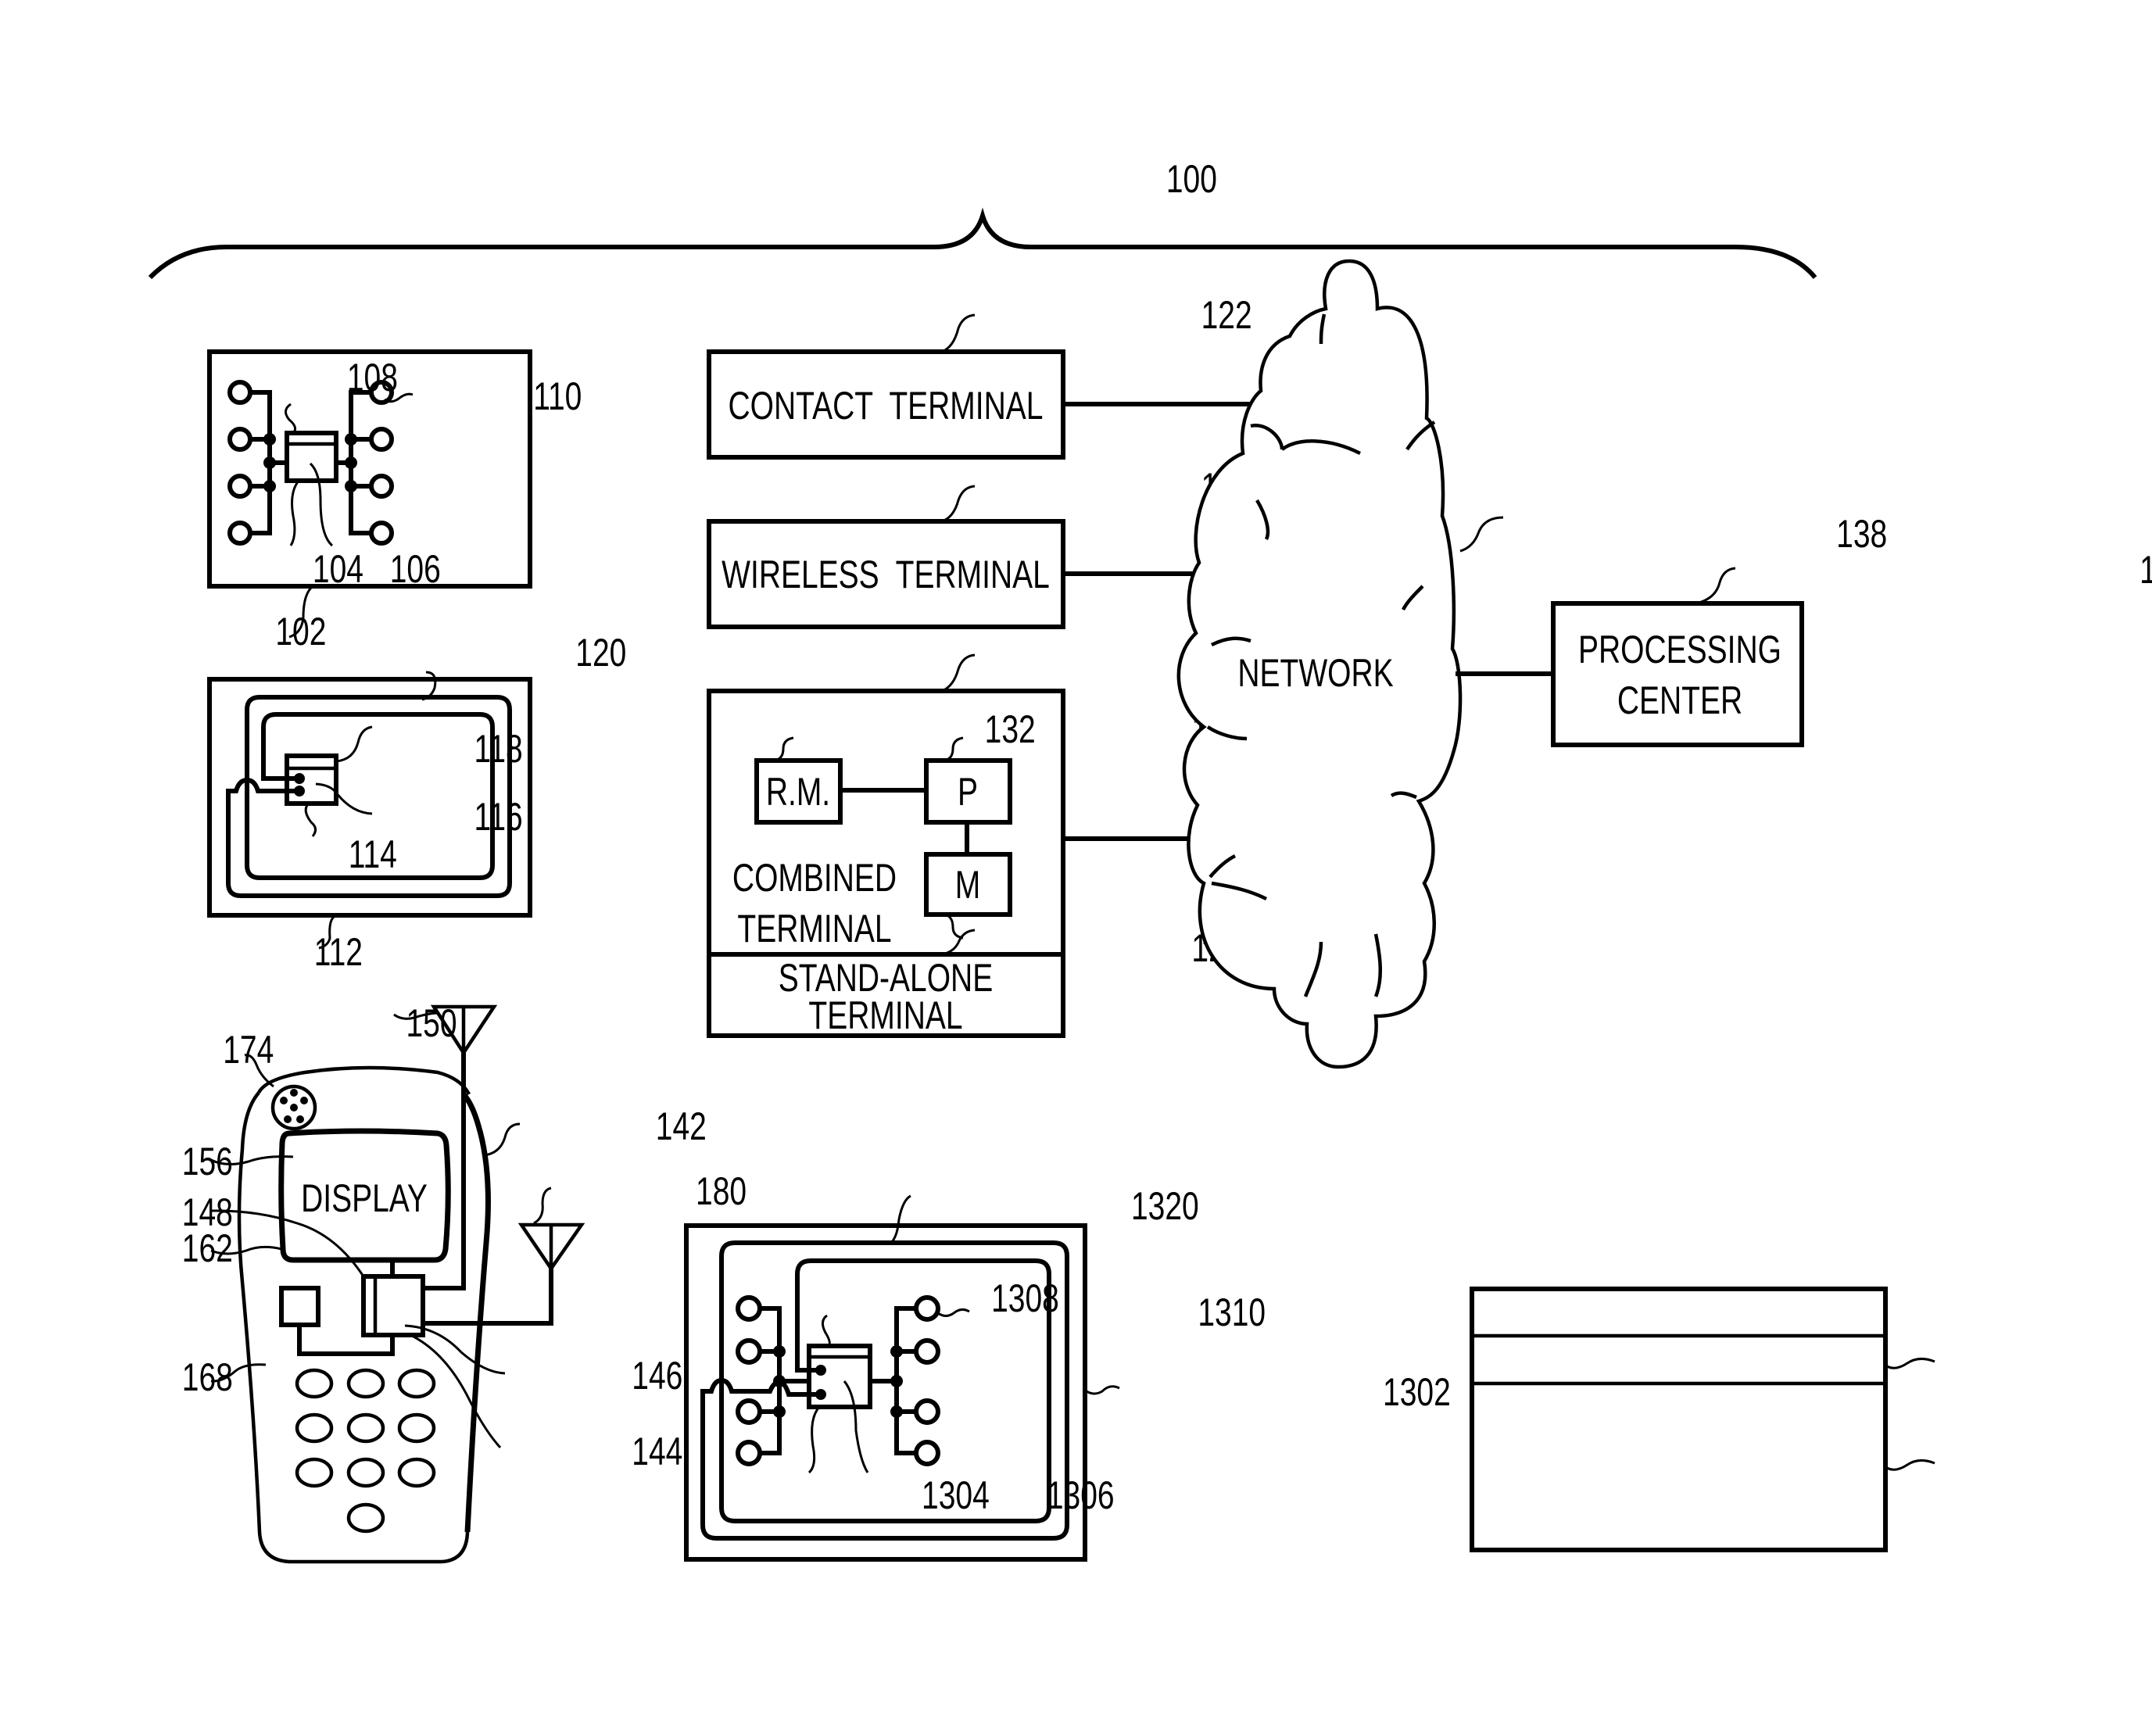 Image resolution: width=2152 pixels, height=1736 pixels. I want to click on card-ref-102: 102, so click(300, 631).